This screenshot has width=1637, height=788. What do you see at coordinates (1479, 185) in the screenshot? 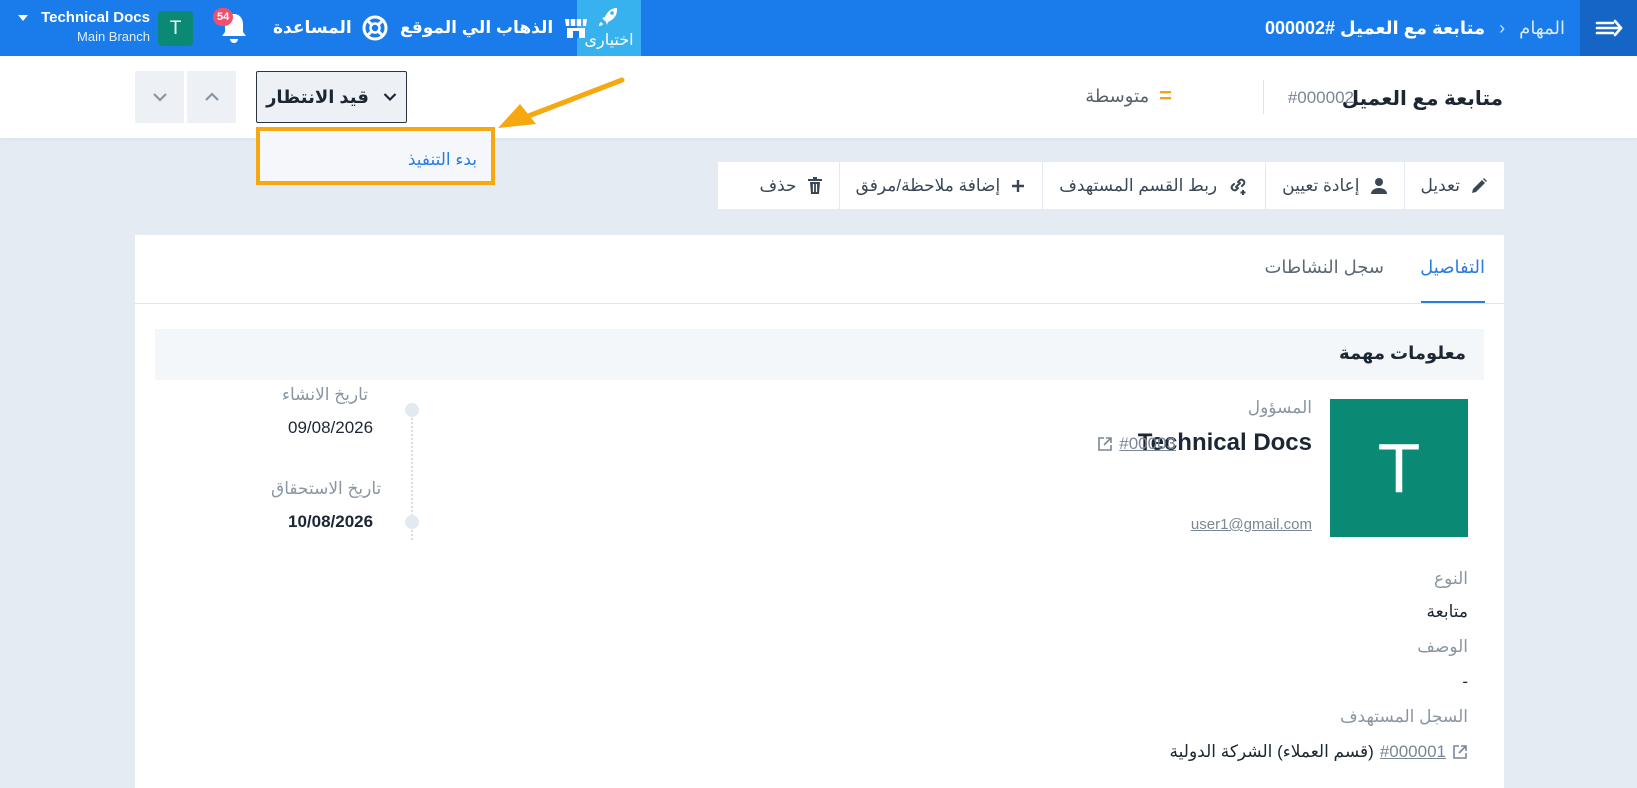
I see `pencil-icon` at bounding box center [1479, 185].